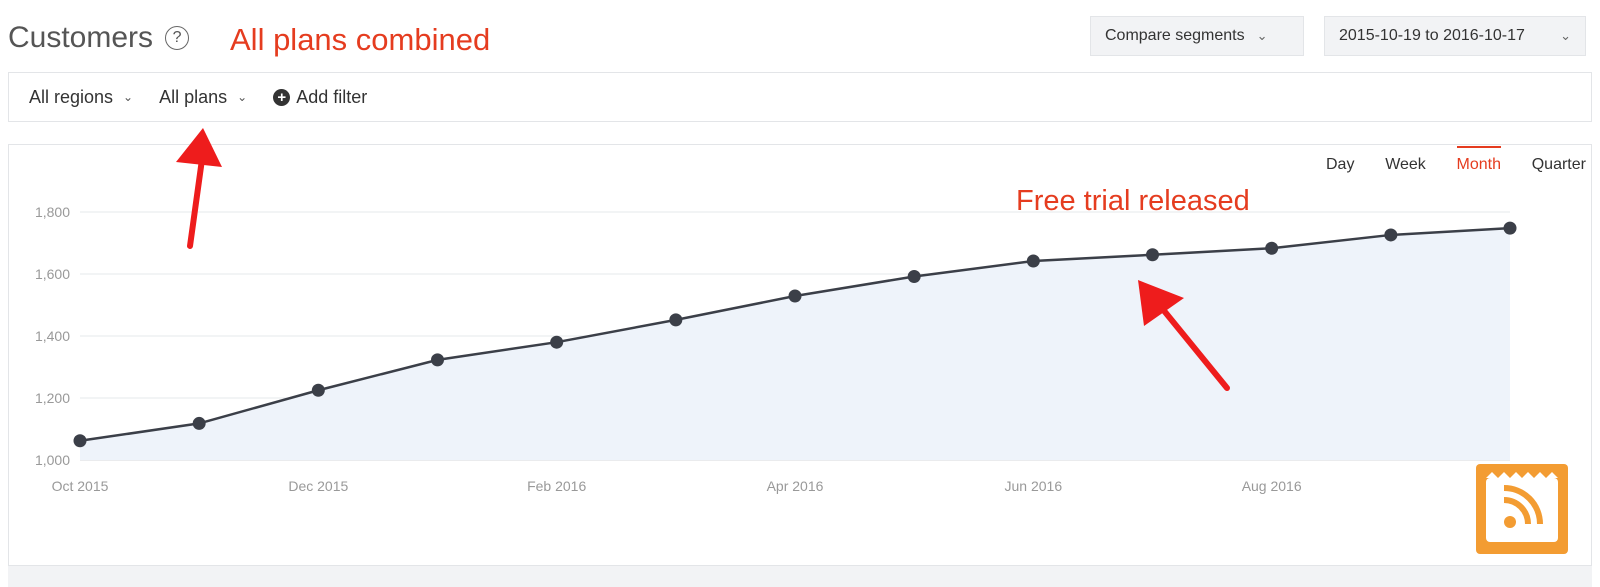  Describe the element at coordinates (1272, 486) in the screenshot. I see `x-tick-label: Aug 2016` at that location.